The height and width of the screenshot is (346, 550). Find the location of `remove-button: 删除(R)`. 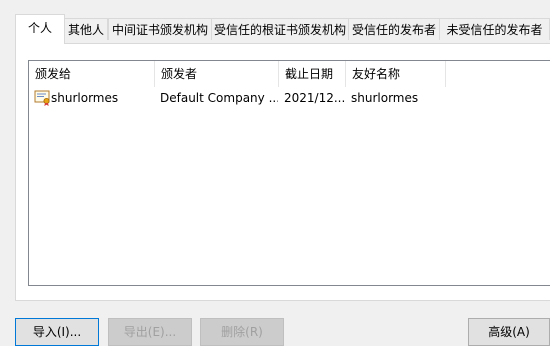

remove-button: 删除(R) is located at coordinates (242, 332).